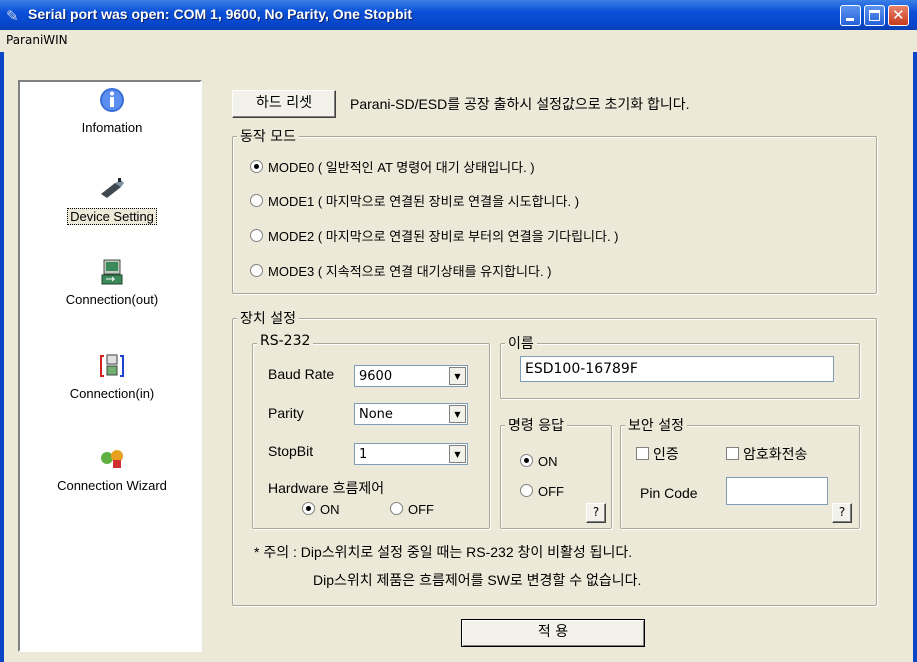  Describe the element at coordinates (112, 393) in the screenshot. I see `sidebar-item-label: Connection(in)` at that location.